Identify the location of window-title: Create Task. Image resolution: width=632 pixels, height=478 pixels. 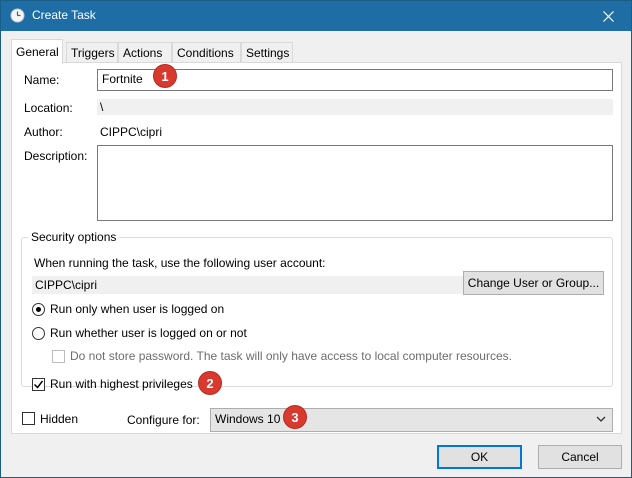
(64, 15).